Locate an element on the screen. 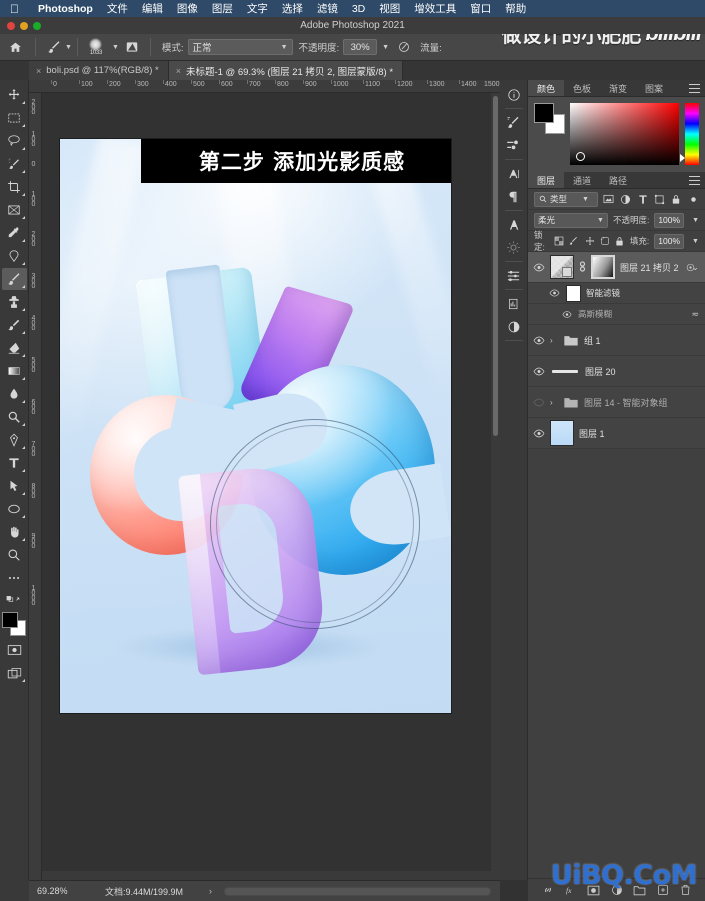 The height and width of the screenshot is (901, 705). layer-row-group-1: › 组 1 is located at coordinates (616, 340).